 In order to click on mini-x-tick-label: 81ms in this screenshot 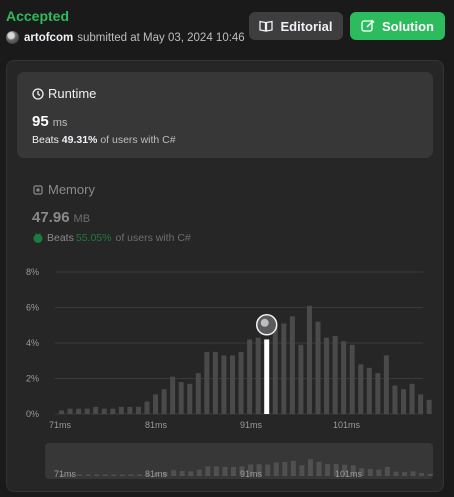, I will do `click(156, 474)`.